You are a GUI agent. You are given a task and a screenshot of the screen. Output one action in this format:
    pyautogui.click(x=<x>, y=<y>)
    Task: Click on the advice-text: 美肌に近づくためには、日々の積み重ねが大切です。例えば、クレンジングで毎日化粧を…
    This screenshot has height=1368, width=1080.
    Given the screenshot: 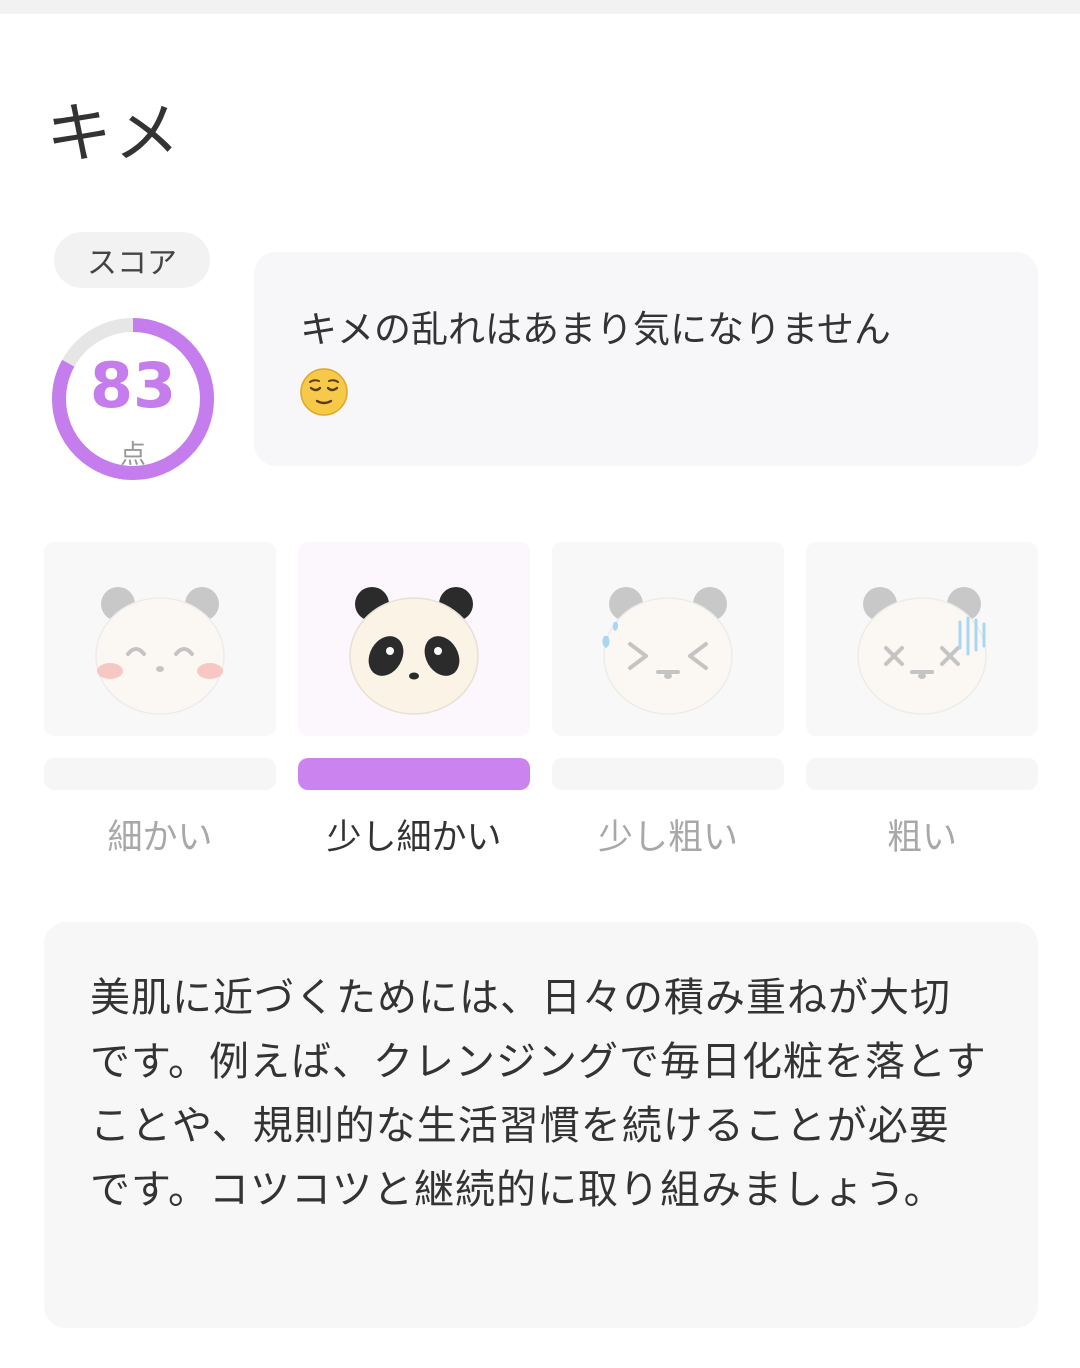 What is the action you would take?
    pyautogui.click(x=538, y=1094)
    